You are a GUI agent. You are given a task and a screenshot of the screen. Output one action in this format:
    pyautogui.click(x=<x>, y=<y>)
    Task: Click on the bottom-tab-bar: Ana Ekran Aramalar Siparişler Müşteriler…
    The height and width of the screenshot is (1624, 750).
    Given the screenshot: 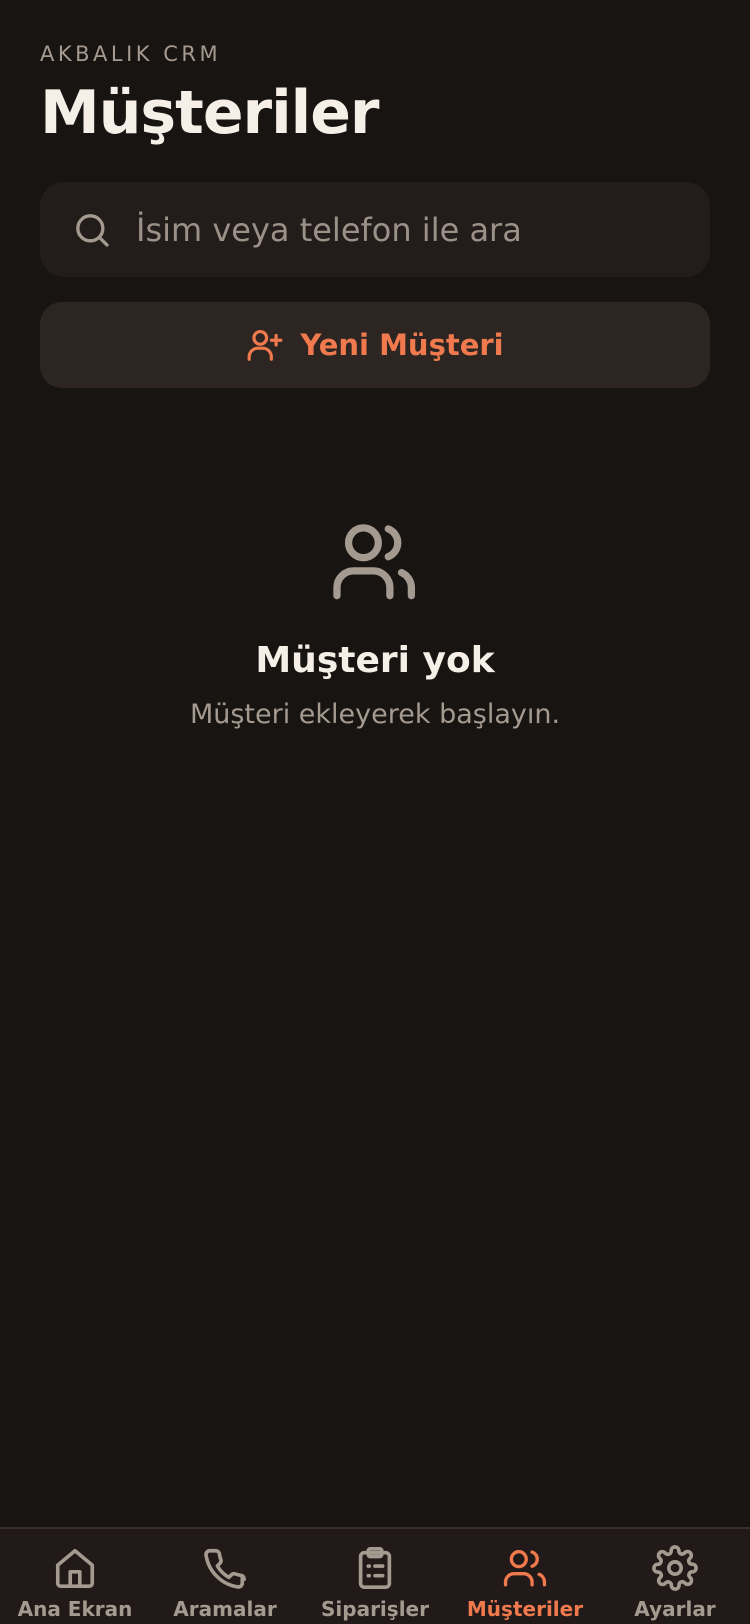 What is the action you would take?
    pyautogui.click(x=375, y=1575)
    